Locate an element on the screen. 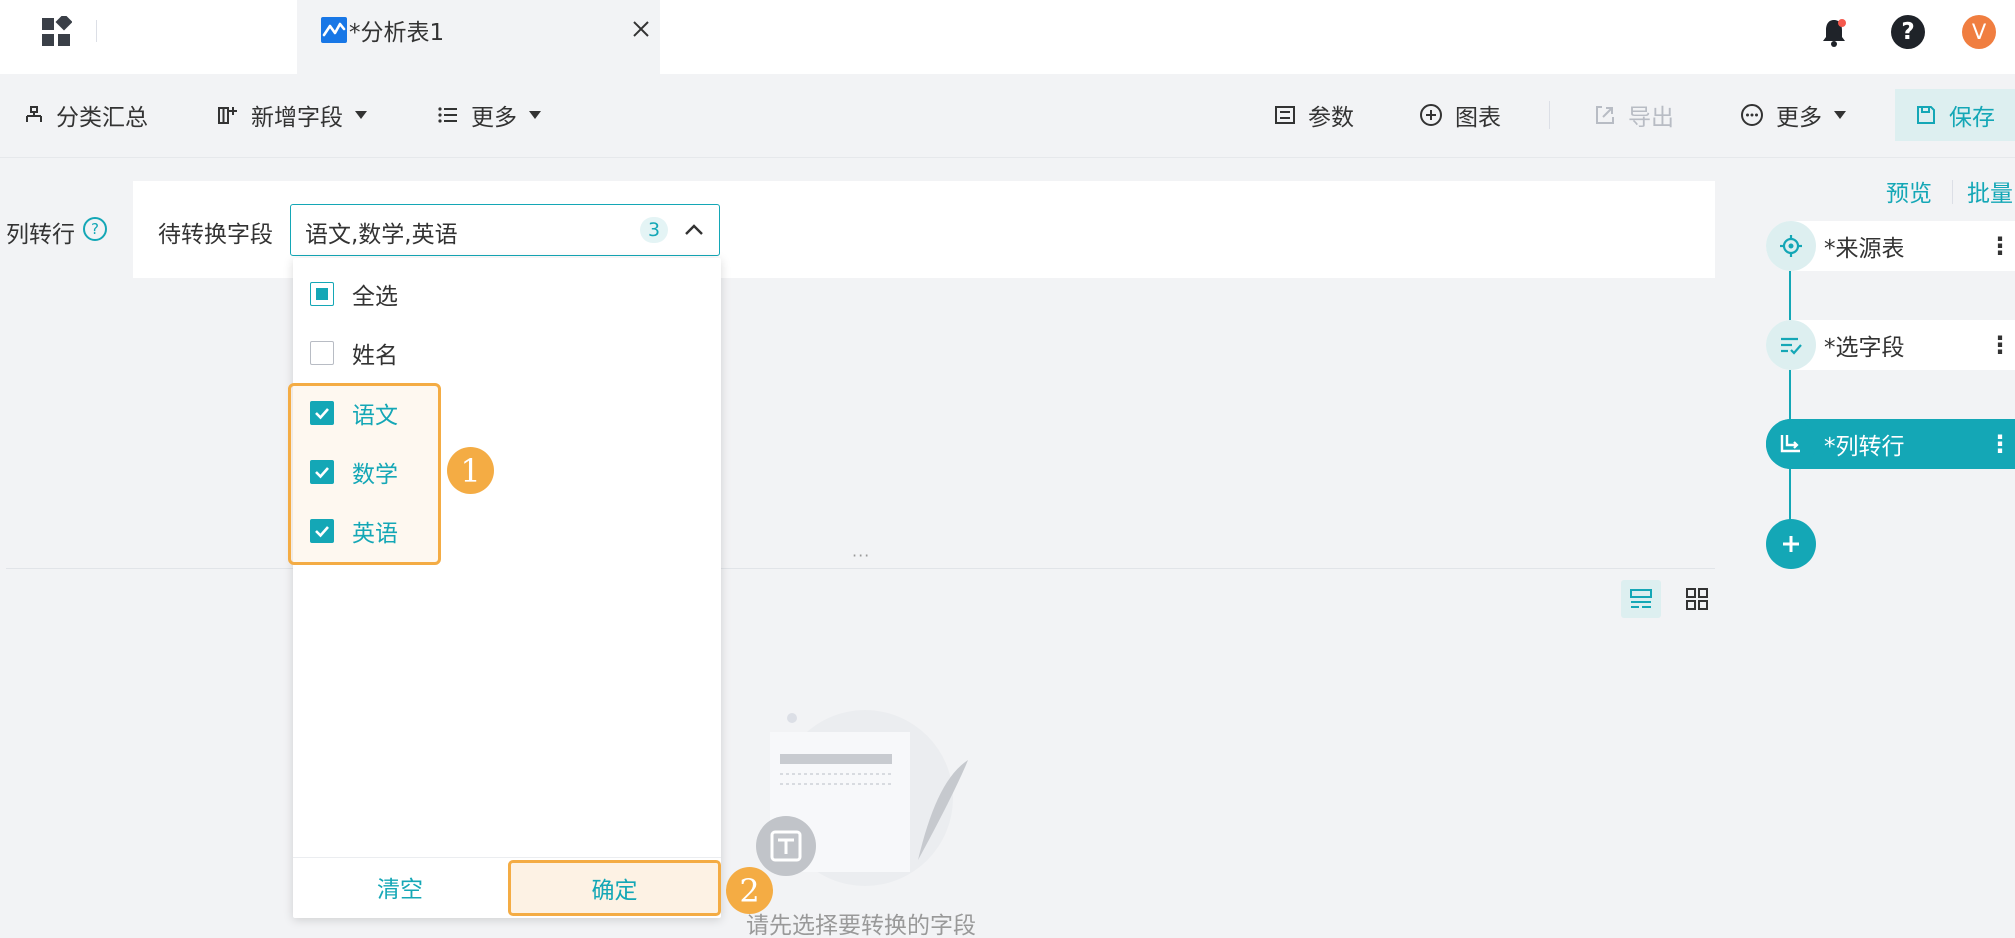 This screenshot has height=938, width=2015. option-label: 数学 is located at coordinates (375, 475).